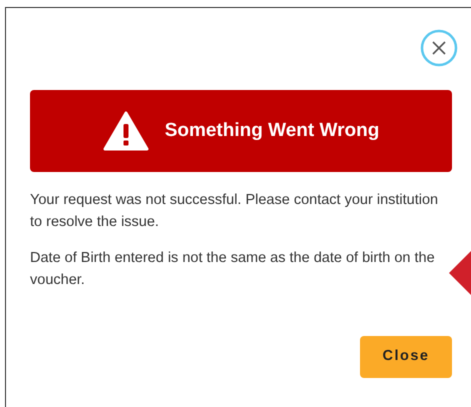  Describe the element at coordinates (125, 131) in the screenshot. I see `warning-icon` at that location.